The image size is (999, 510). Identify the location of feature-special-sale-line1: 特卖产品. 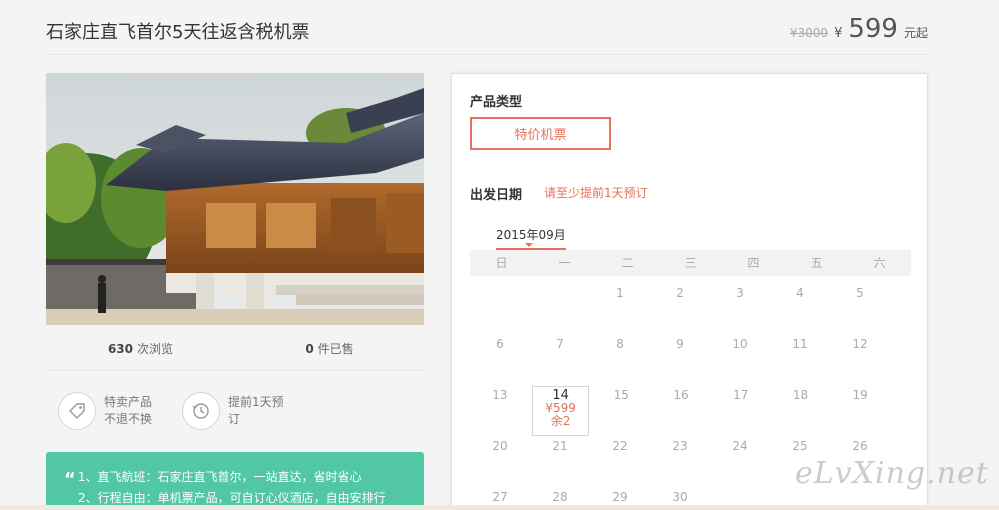
(128, 402).